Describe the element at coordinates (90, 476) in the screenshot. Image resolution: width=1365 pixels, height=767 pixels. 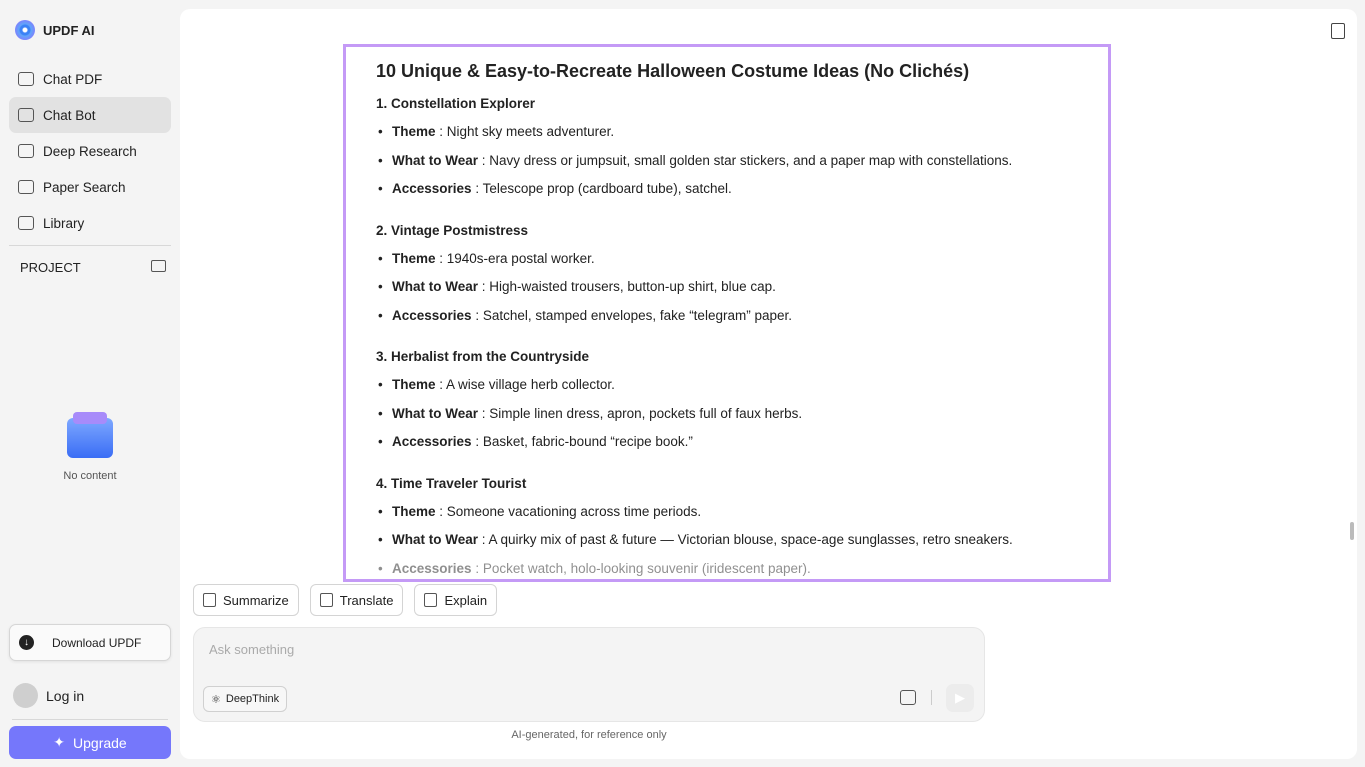
I see `empty-text: No content` at that location.